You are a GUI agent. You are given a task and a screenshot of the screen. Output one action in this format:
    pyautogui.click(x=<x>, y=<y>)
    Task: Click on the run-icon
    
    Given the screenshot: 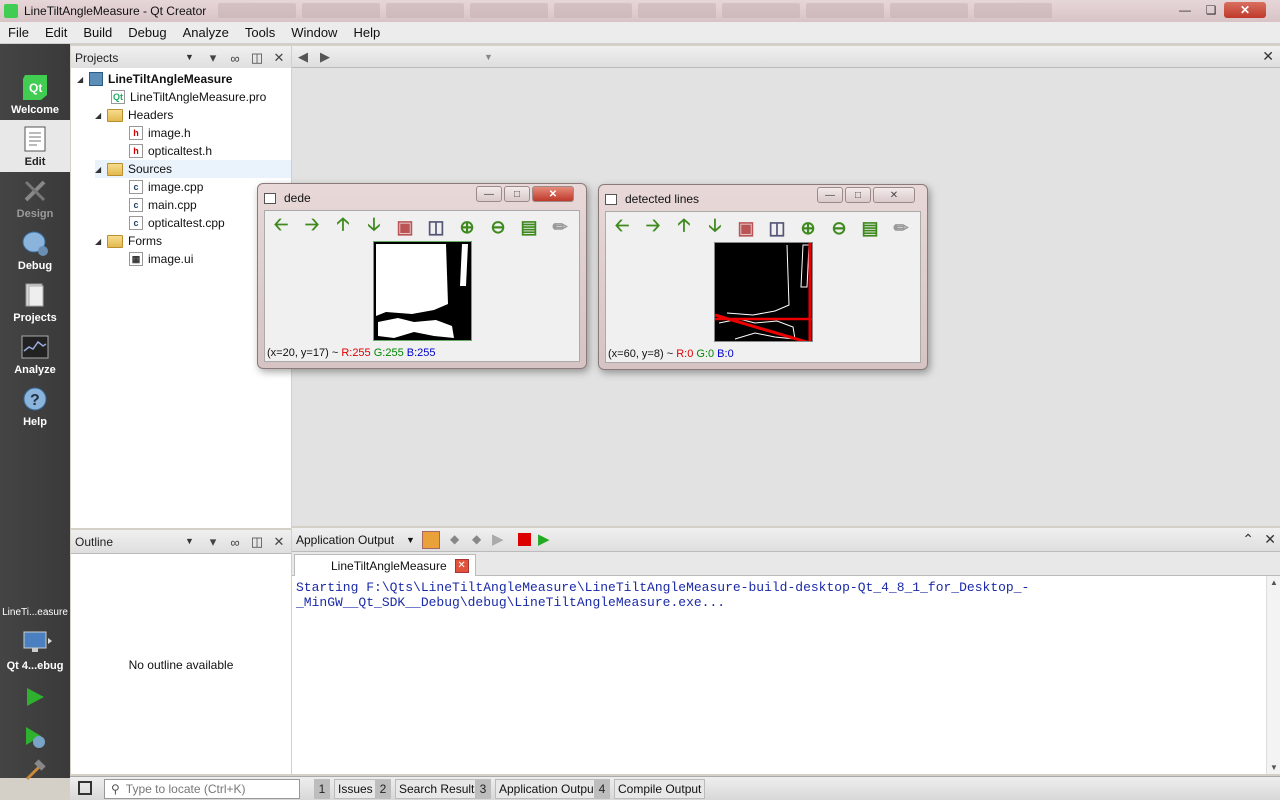 What is the action you would take?
    pyautogui.click(x=35, y=697)
    